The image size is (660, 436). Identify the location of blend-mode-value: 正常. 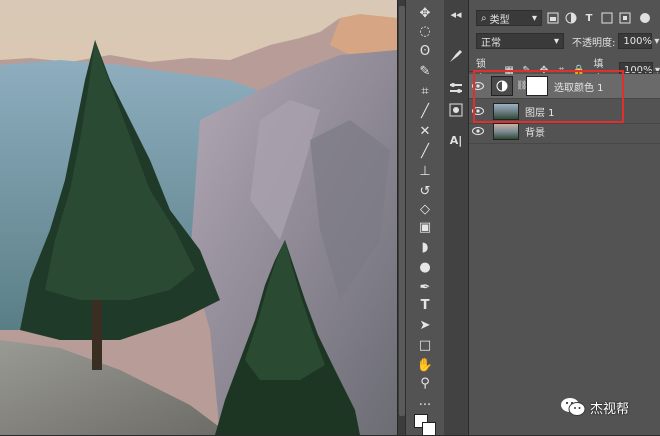
(491, 43).